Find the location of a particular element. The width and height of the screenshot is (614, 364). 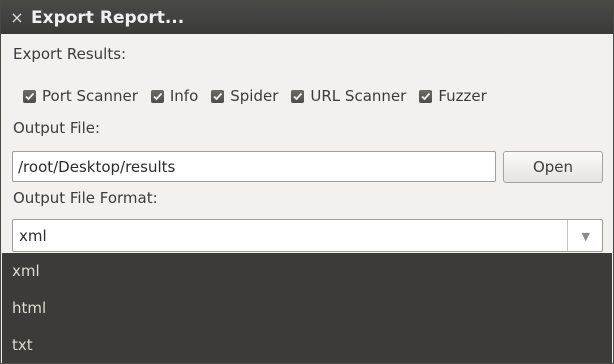

chevron-down-icon: ▼ is located at coordinates (586, 236).